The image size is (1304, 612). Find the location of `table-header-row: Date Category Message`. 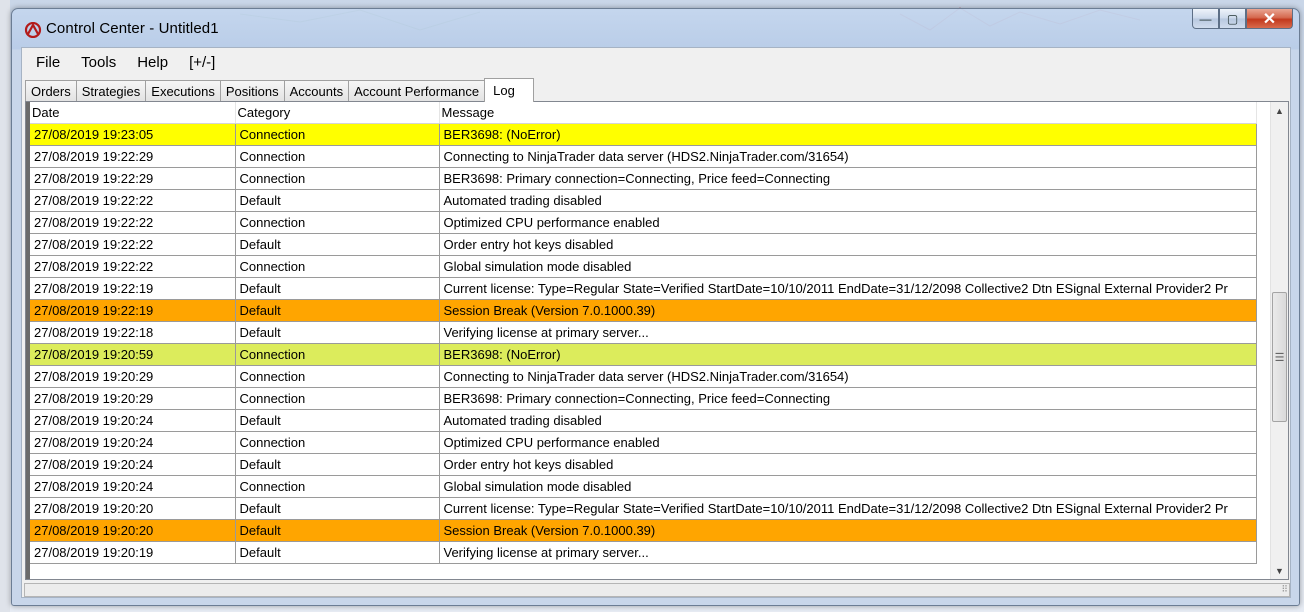

table-header-row: Date Category Message is located at coordinates (643, 113).